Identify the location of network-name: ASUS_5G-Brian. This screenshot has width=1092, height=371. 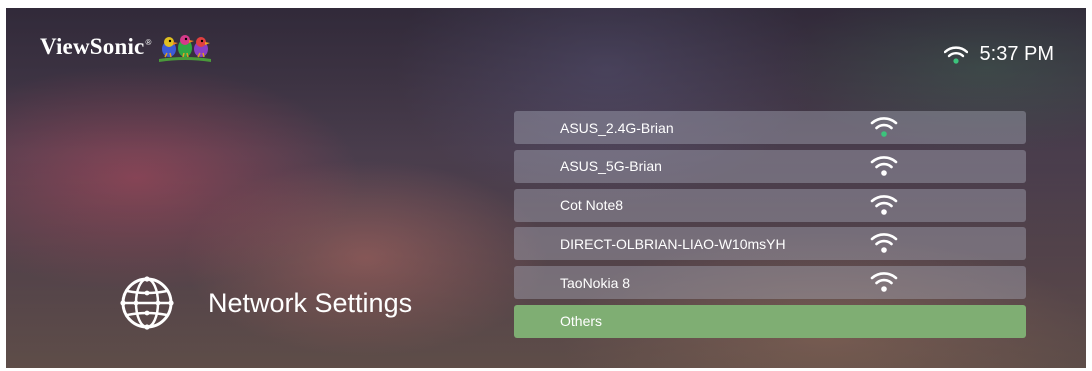
(611, 166).